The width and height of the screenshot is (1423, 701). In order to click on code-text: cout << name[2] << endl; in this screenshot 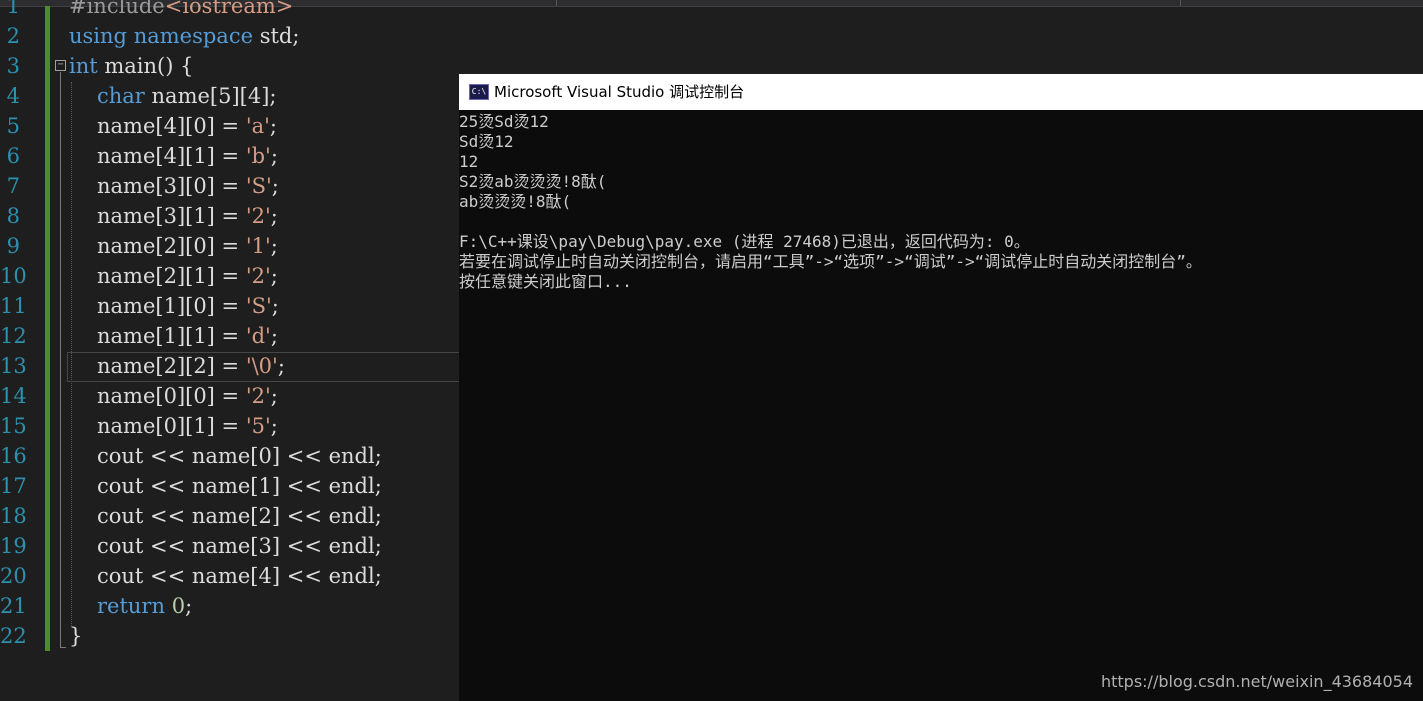, I will do `click(239, 516)`.